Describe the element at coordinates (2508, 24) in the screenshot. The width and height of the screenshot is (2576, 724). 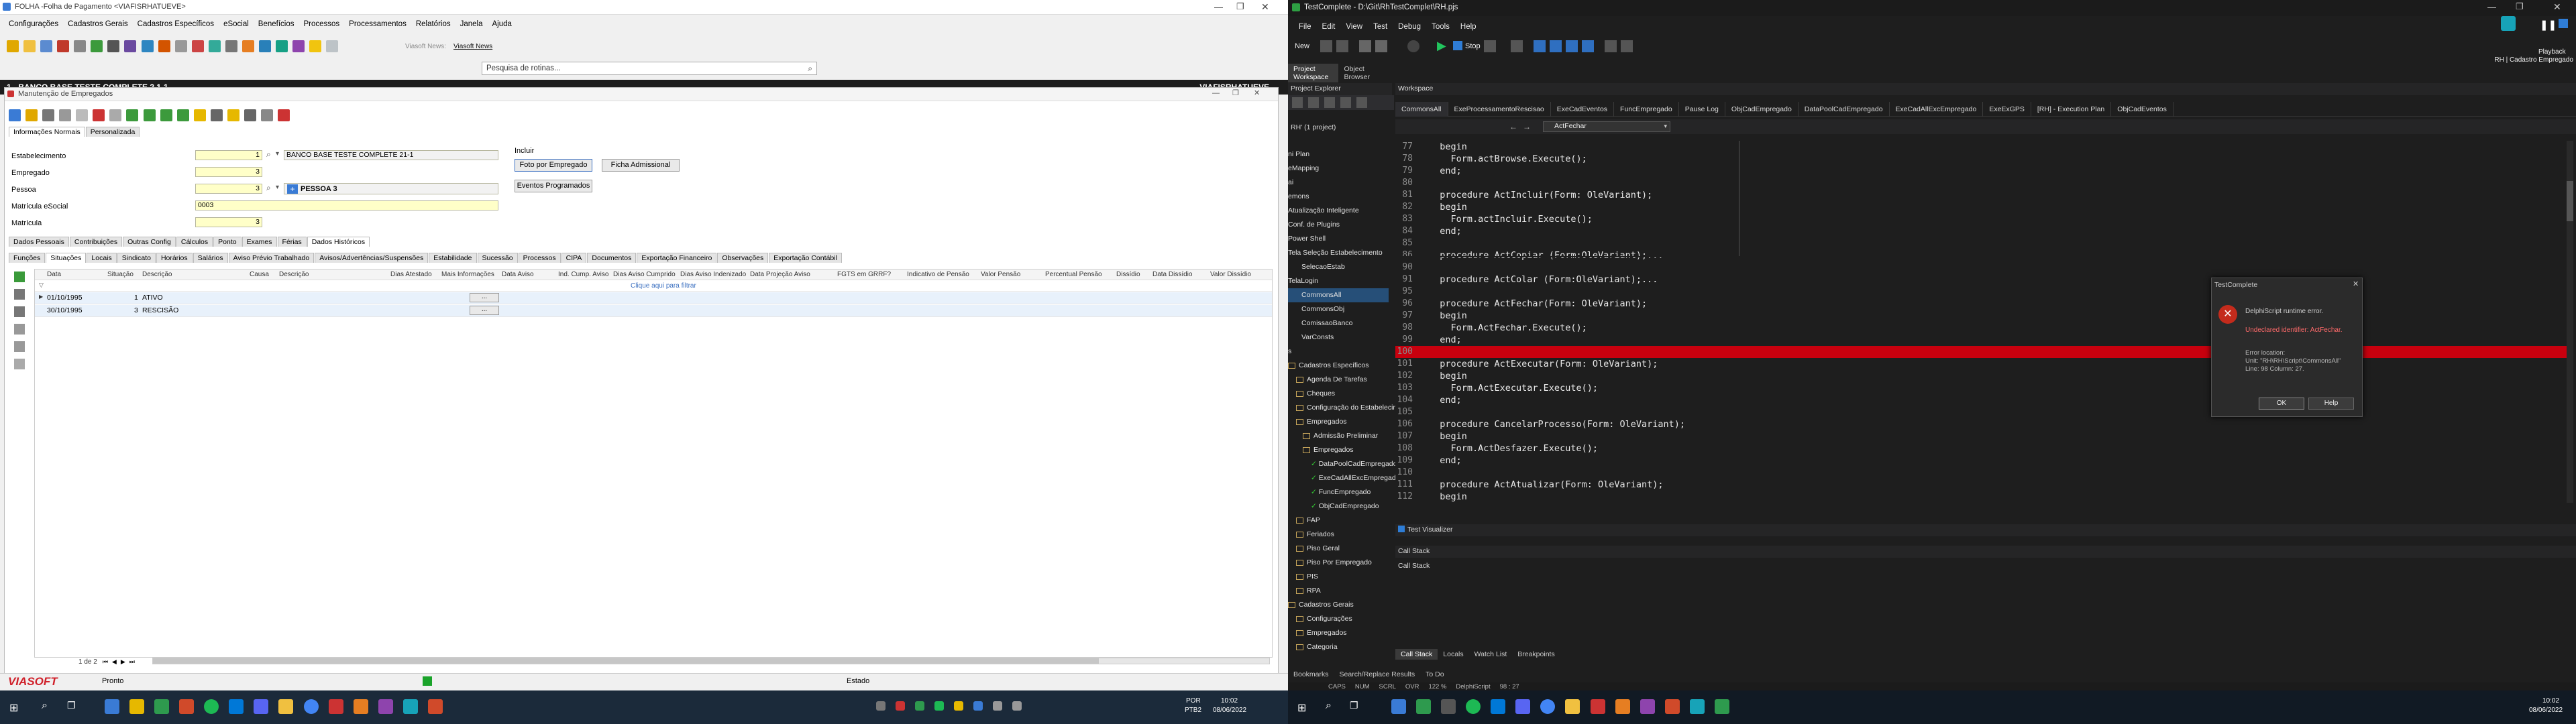
I see `layout-icon` at that location.